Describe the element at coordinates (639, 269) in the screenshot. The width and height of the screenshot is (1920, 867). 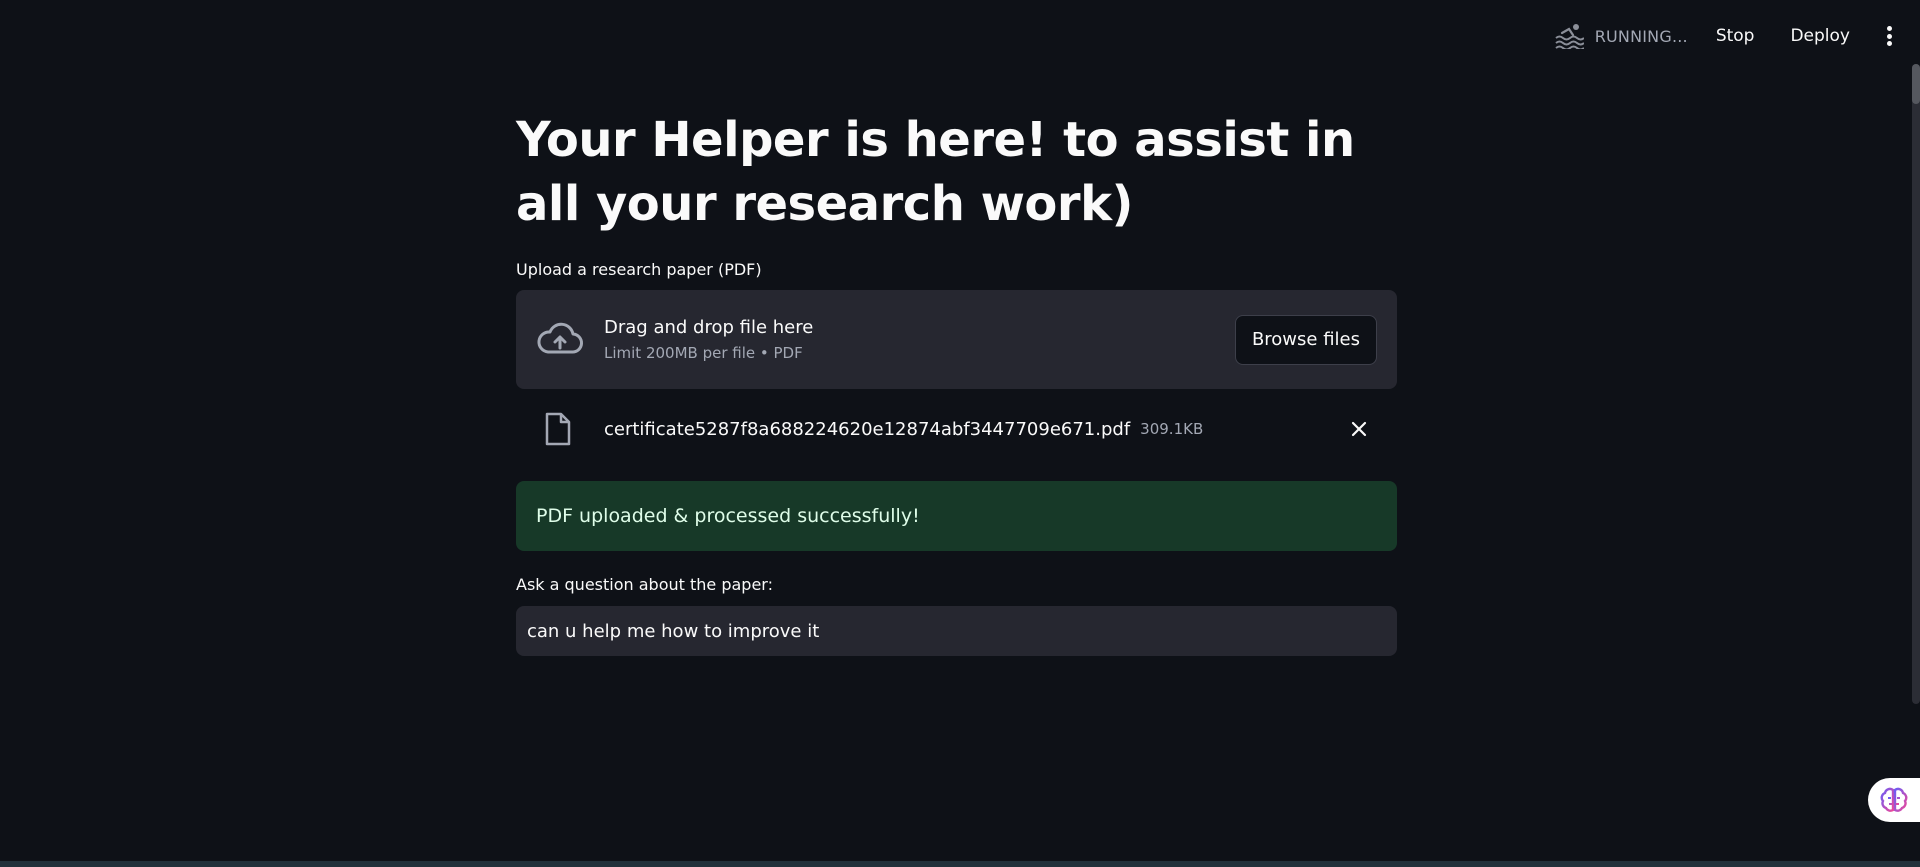
I see `uploader-label: Upload a research paper (PDF)` at that location.